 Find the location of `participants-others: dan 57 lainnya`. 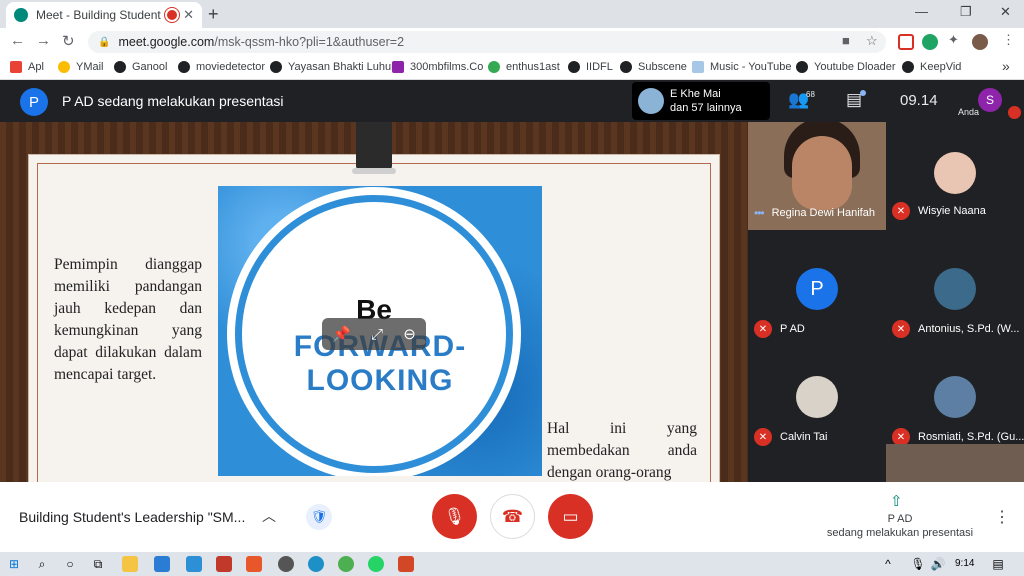

participants-others: dan 57 lainnya is located at coordinates (706, 108).